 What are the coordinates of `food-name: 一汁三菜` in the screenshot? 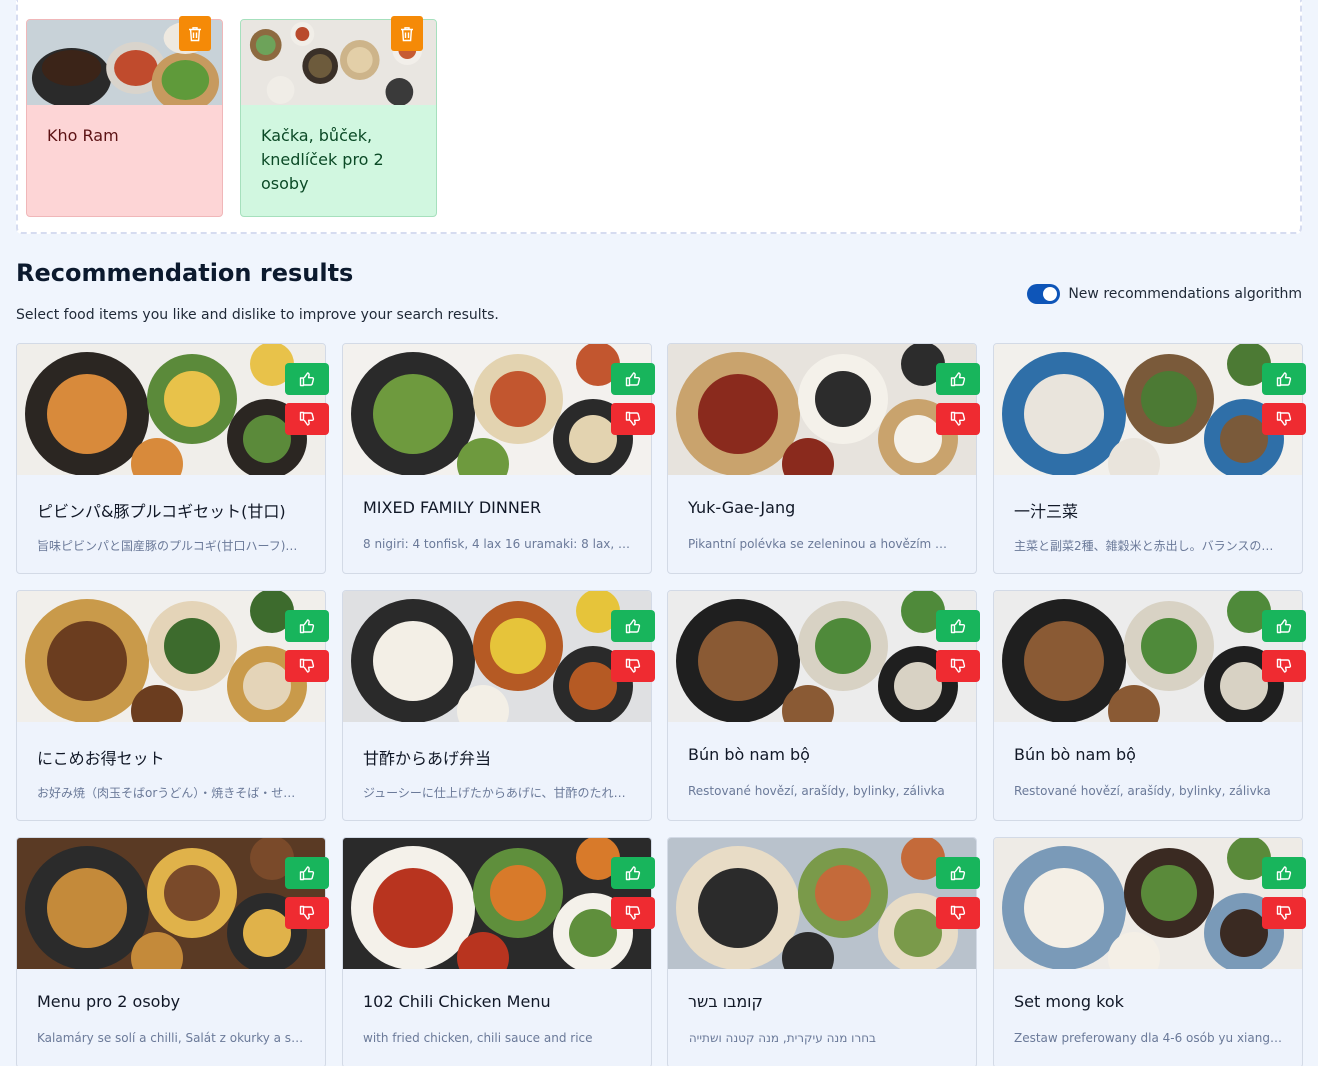 It's located at (1046, 511).